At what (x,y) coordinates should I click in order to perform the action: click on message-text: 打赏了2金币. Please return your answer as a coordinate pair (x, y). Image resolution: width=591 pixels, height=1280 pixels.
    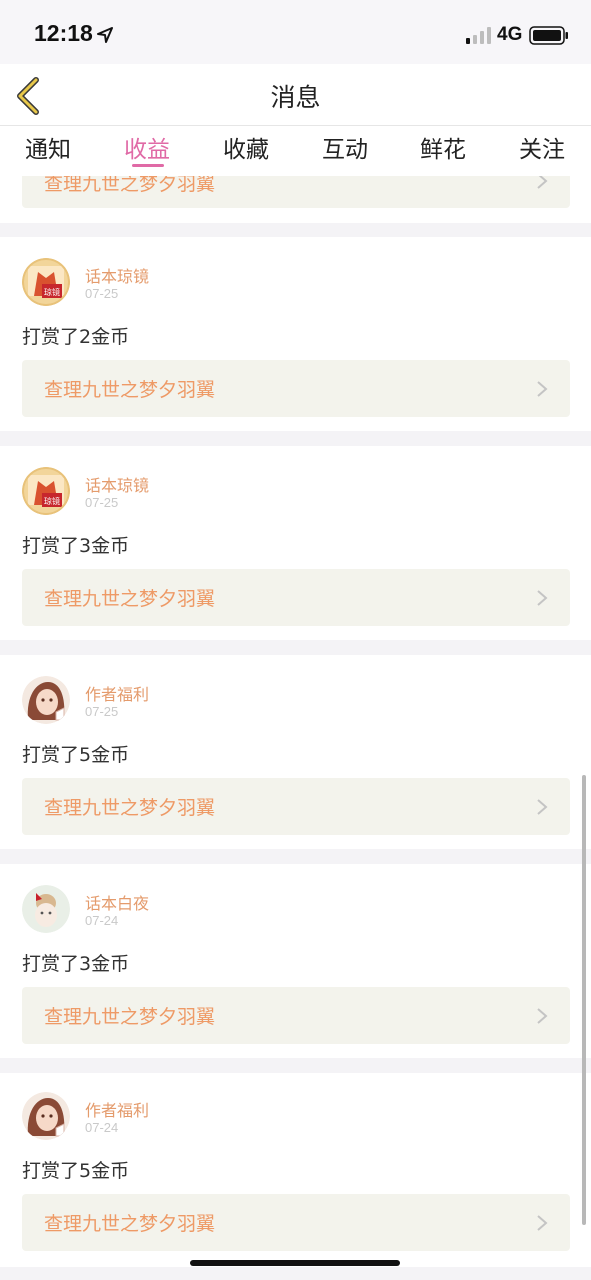
    Looking at the image, I should click on (76, 337).